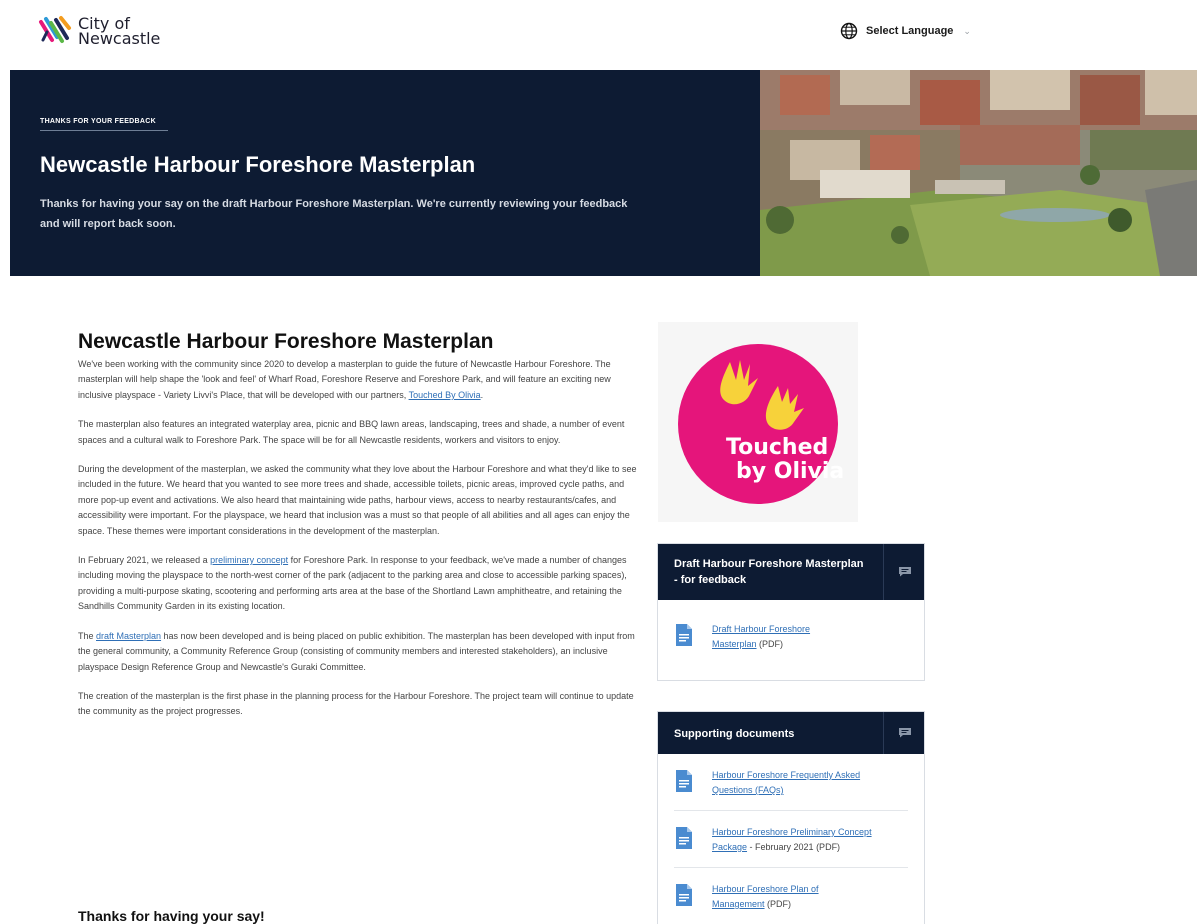  What do you see at coordinates (758, 422) in the screenshot?
I see `touched-by-olivia-logo: Touched by Olivia` at bounding box center [758, 422].